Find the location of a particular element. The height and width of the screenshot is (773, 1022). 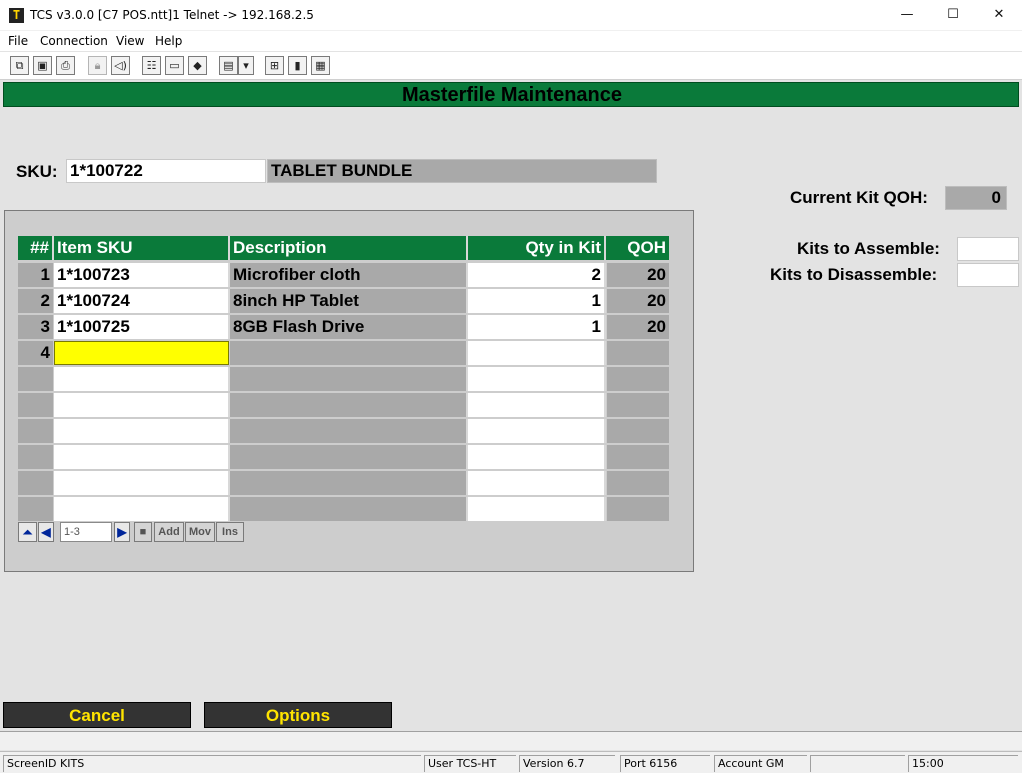

sound-icon: ◁) is located at coordinates (120, 65).